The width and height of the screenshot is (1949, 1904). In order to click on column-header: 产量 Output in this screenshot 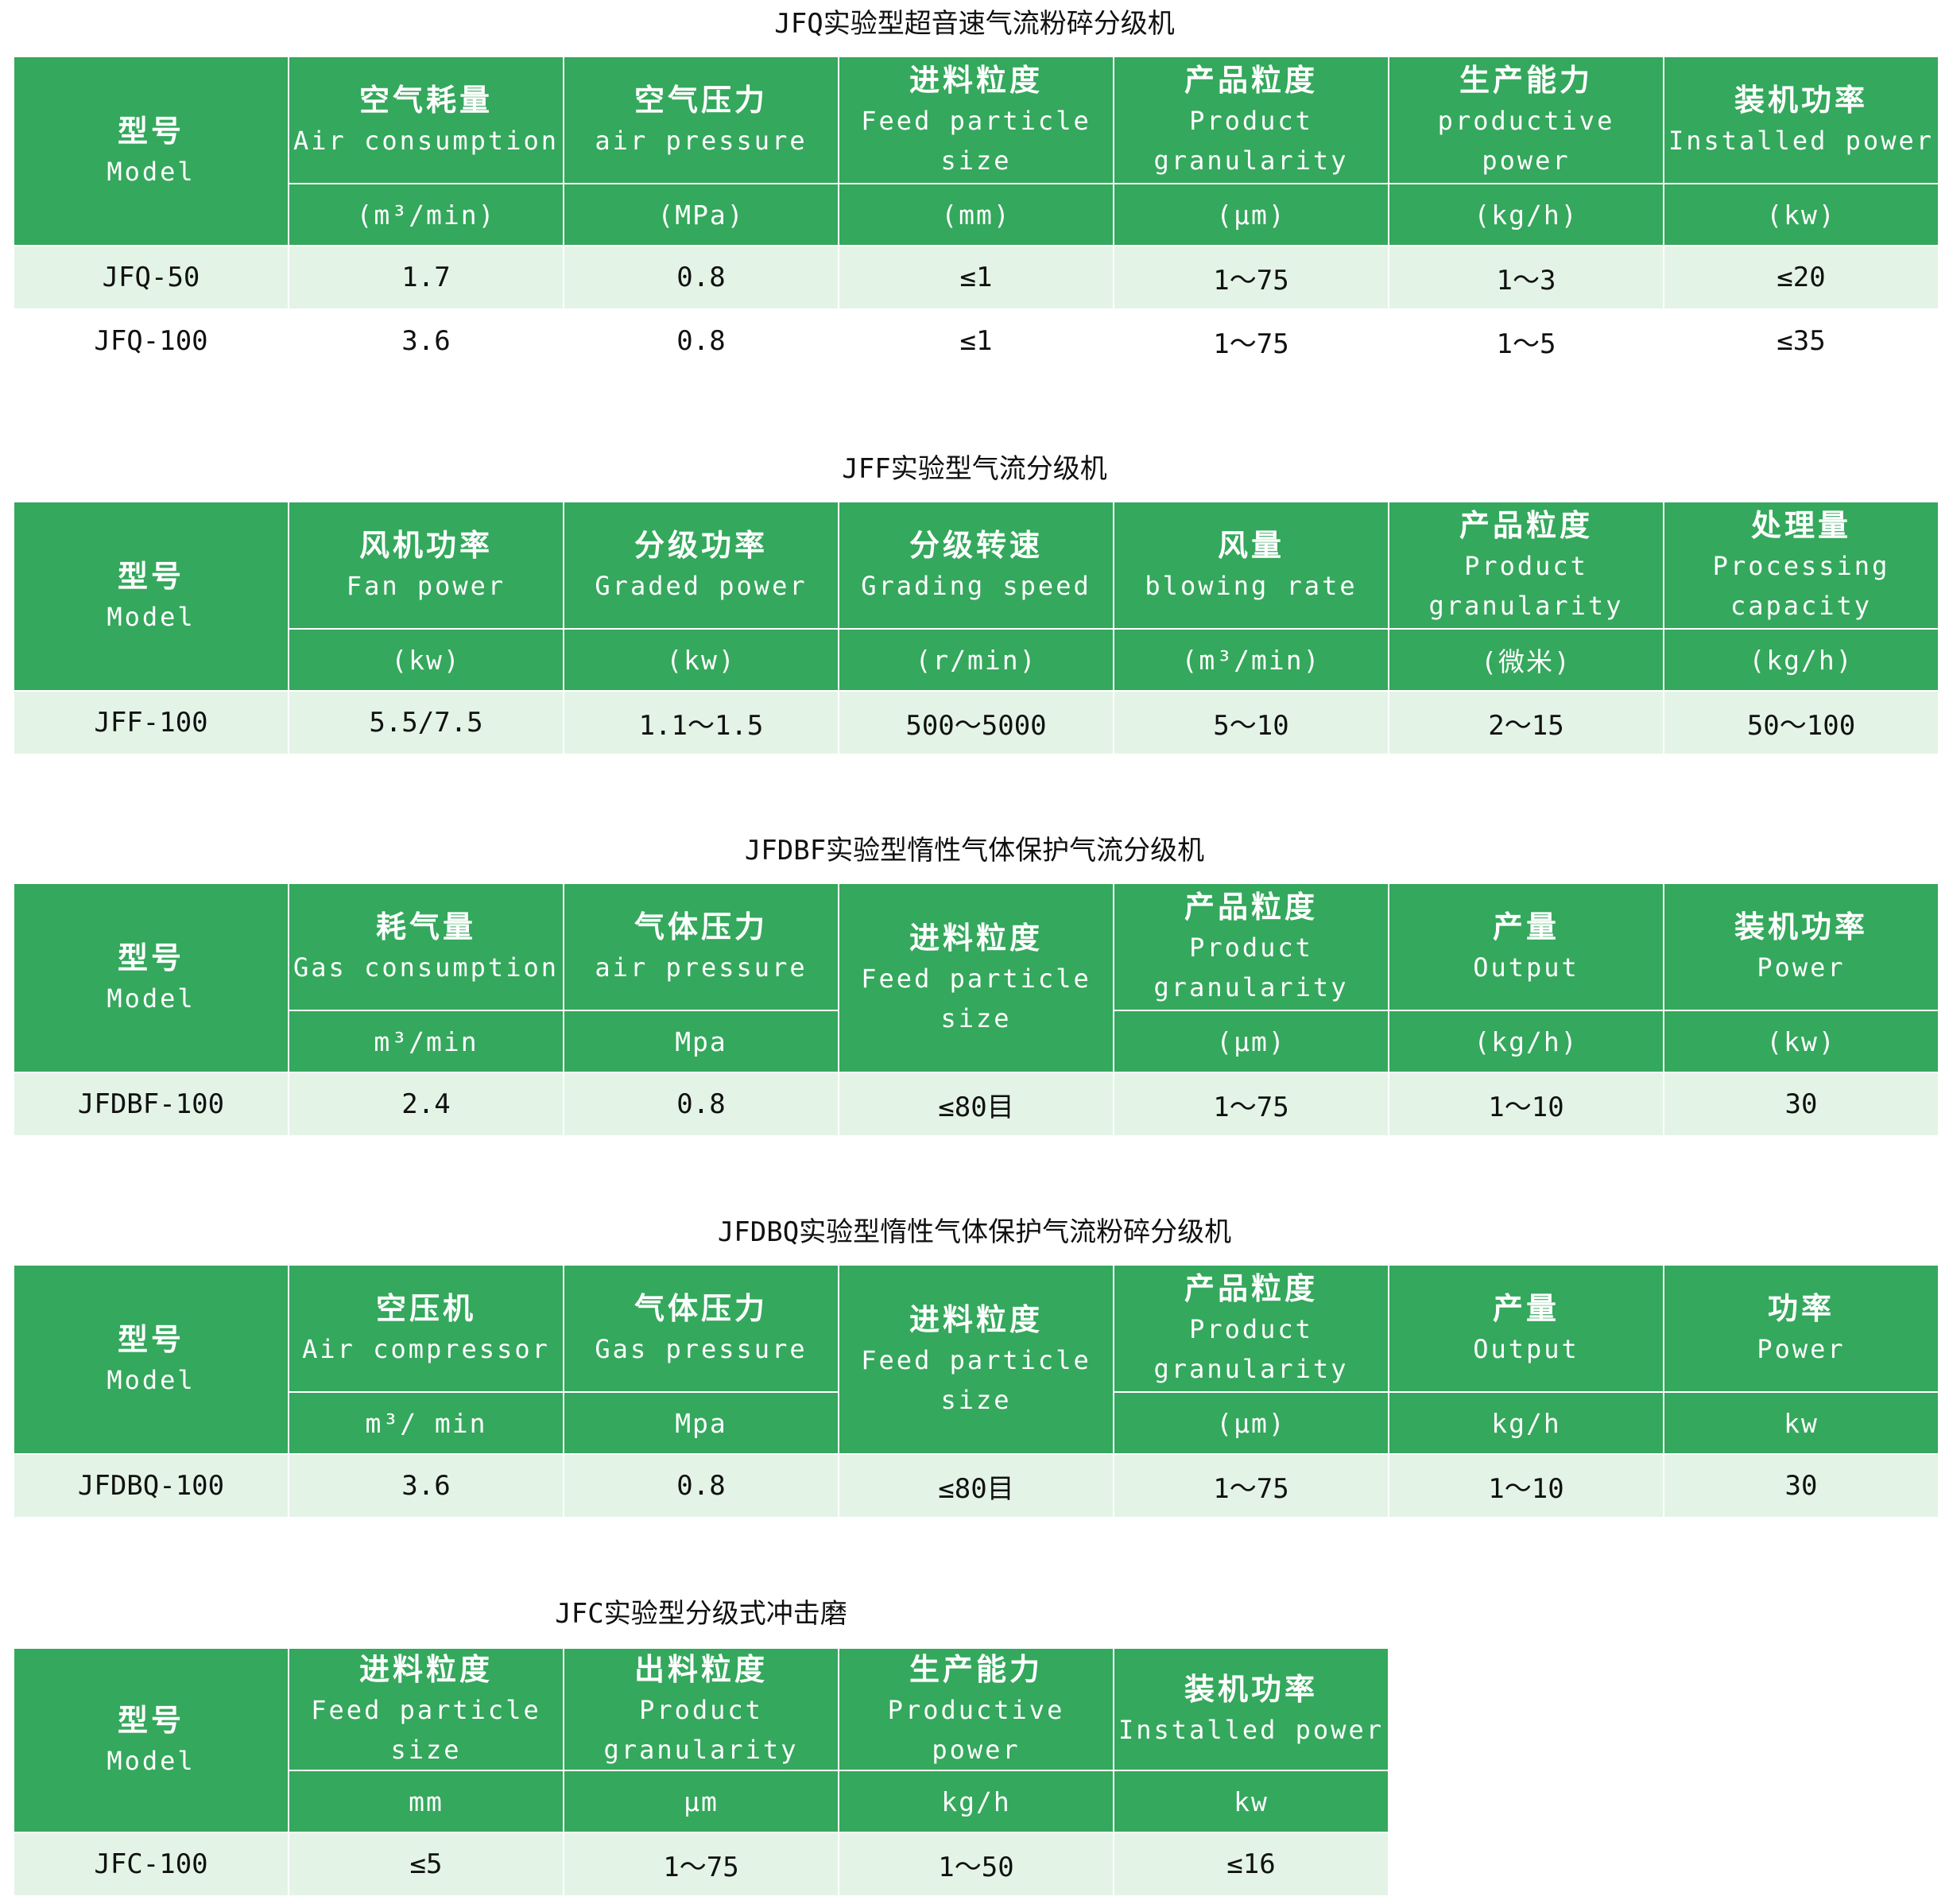, I will do `click(1526, 1328)`.